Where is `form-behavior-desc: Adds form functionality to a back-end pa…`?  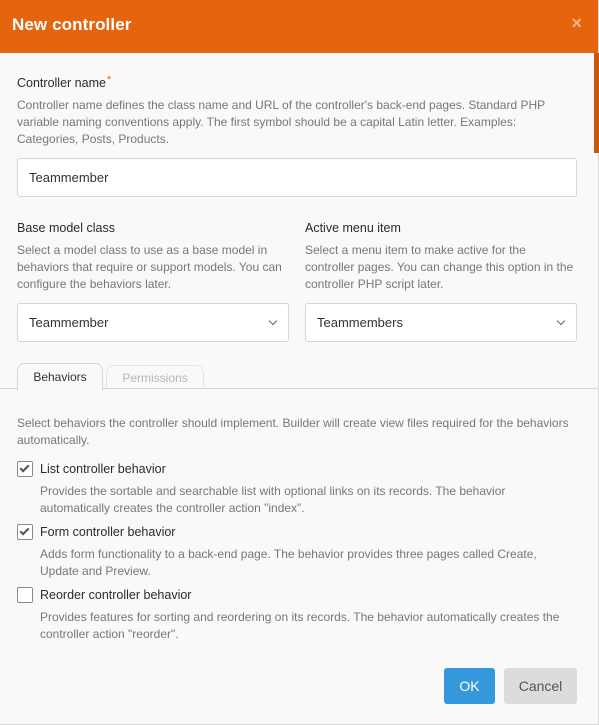
form-behavior-desc: Adds form functionality to a back-end pa… is located at coordinates (288, 562).